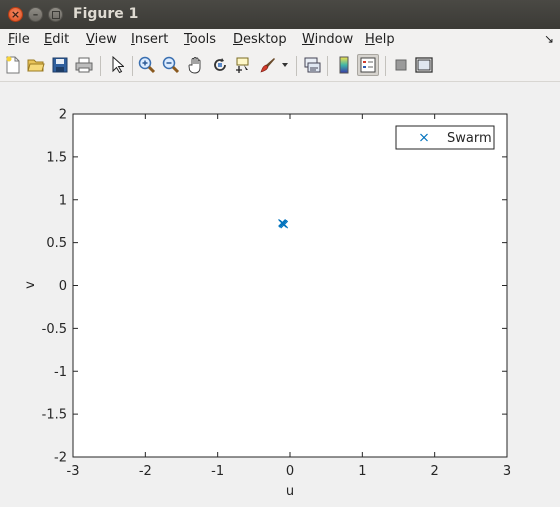 The image size is (560, 507). What do you see at coordinates (60, 65) in the screenshot?
I see `save-icon` at bounding box center [60, 65].